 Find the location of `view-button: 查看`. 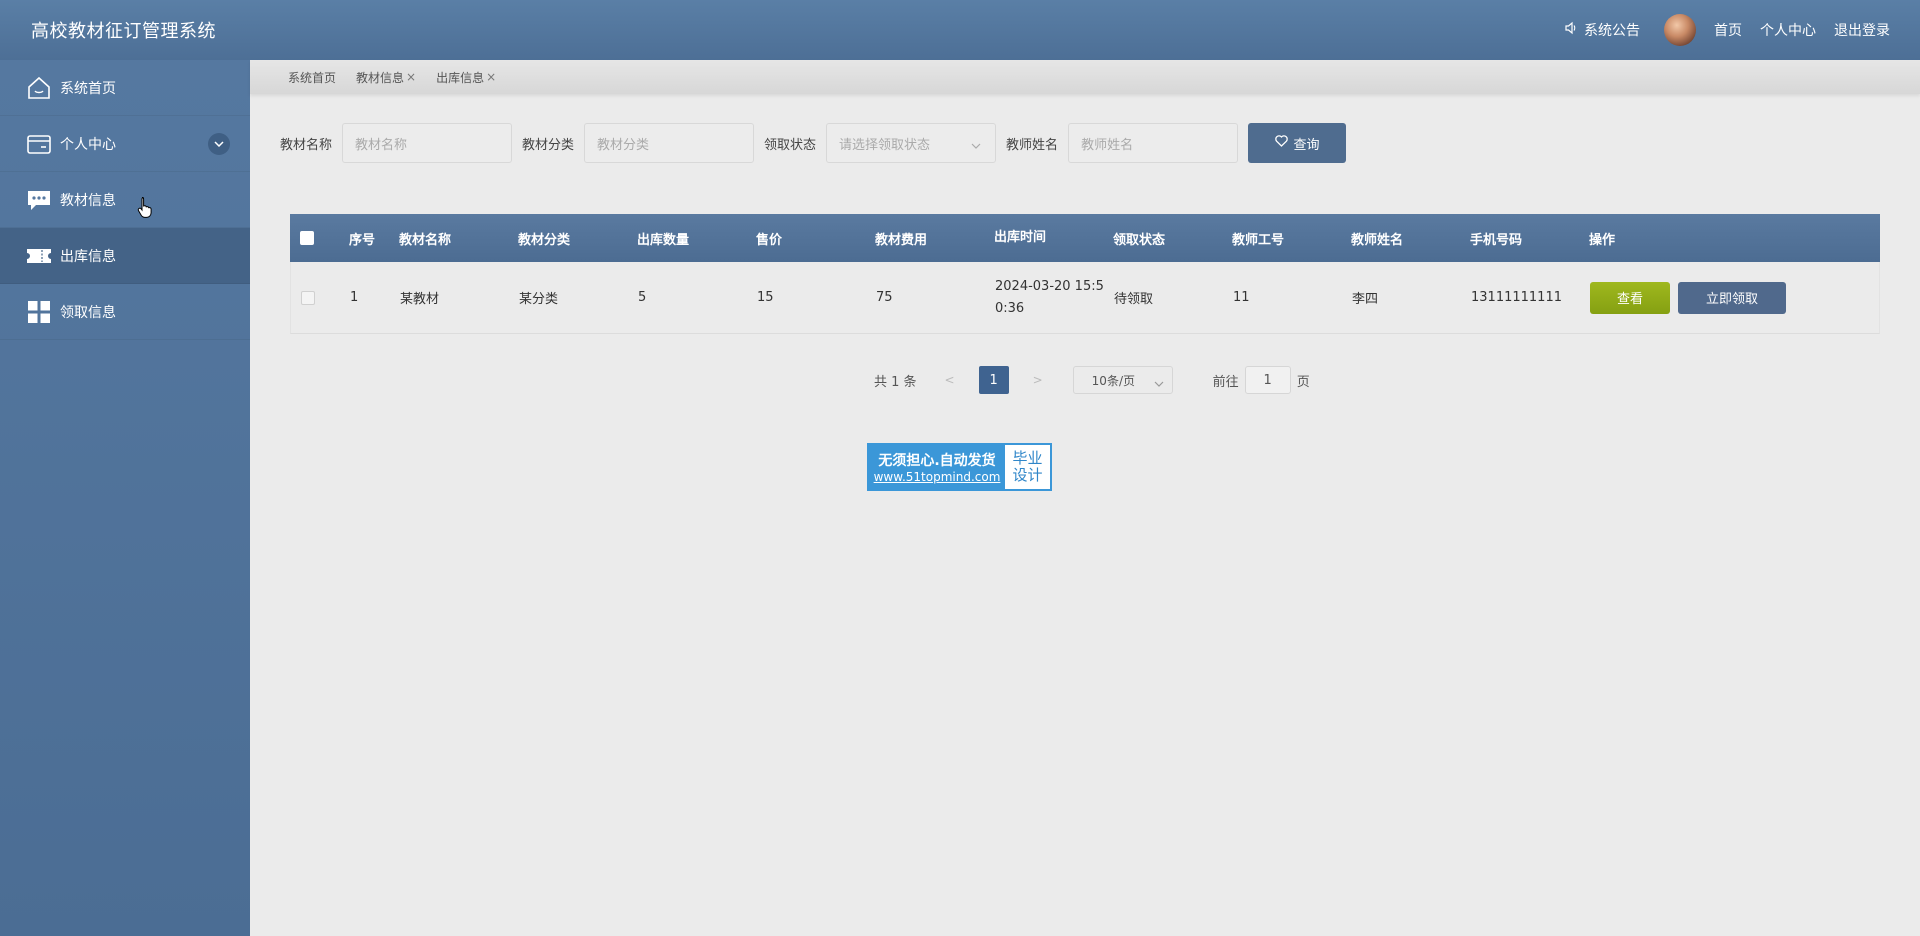

view-button: 查看 is located at coordinates (1630, 297).